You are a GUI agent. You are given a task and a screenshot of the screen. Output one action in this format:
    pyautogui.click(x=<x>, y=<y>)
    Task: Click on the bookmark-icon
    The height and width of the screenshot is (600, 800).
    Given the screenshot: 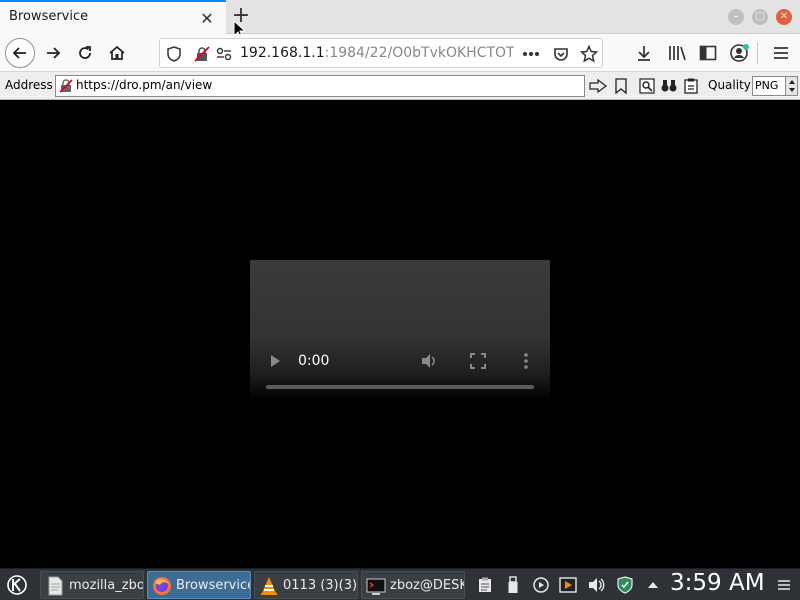 What is the action you would take?
    pyautogui.click(x=621, y=86)
    